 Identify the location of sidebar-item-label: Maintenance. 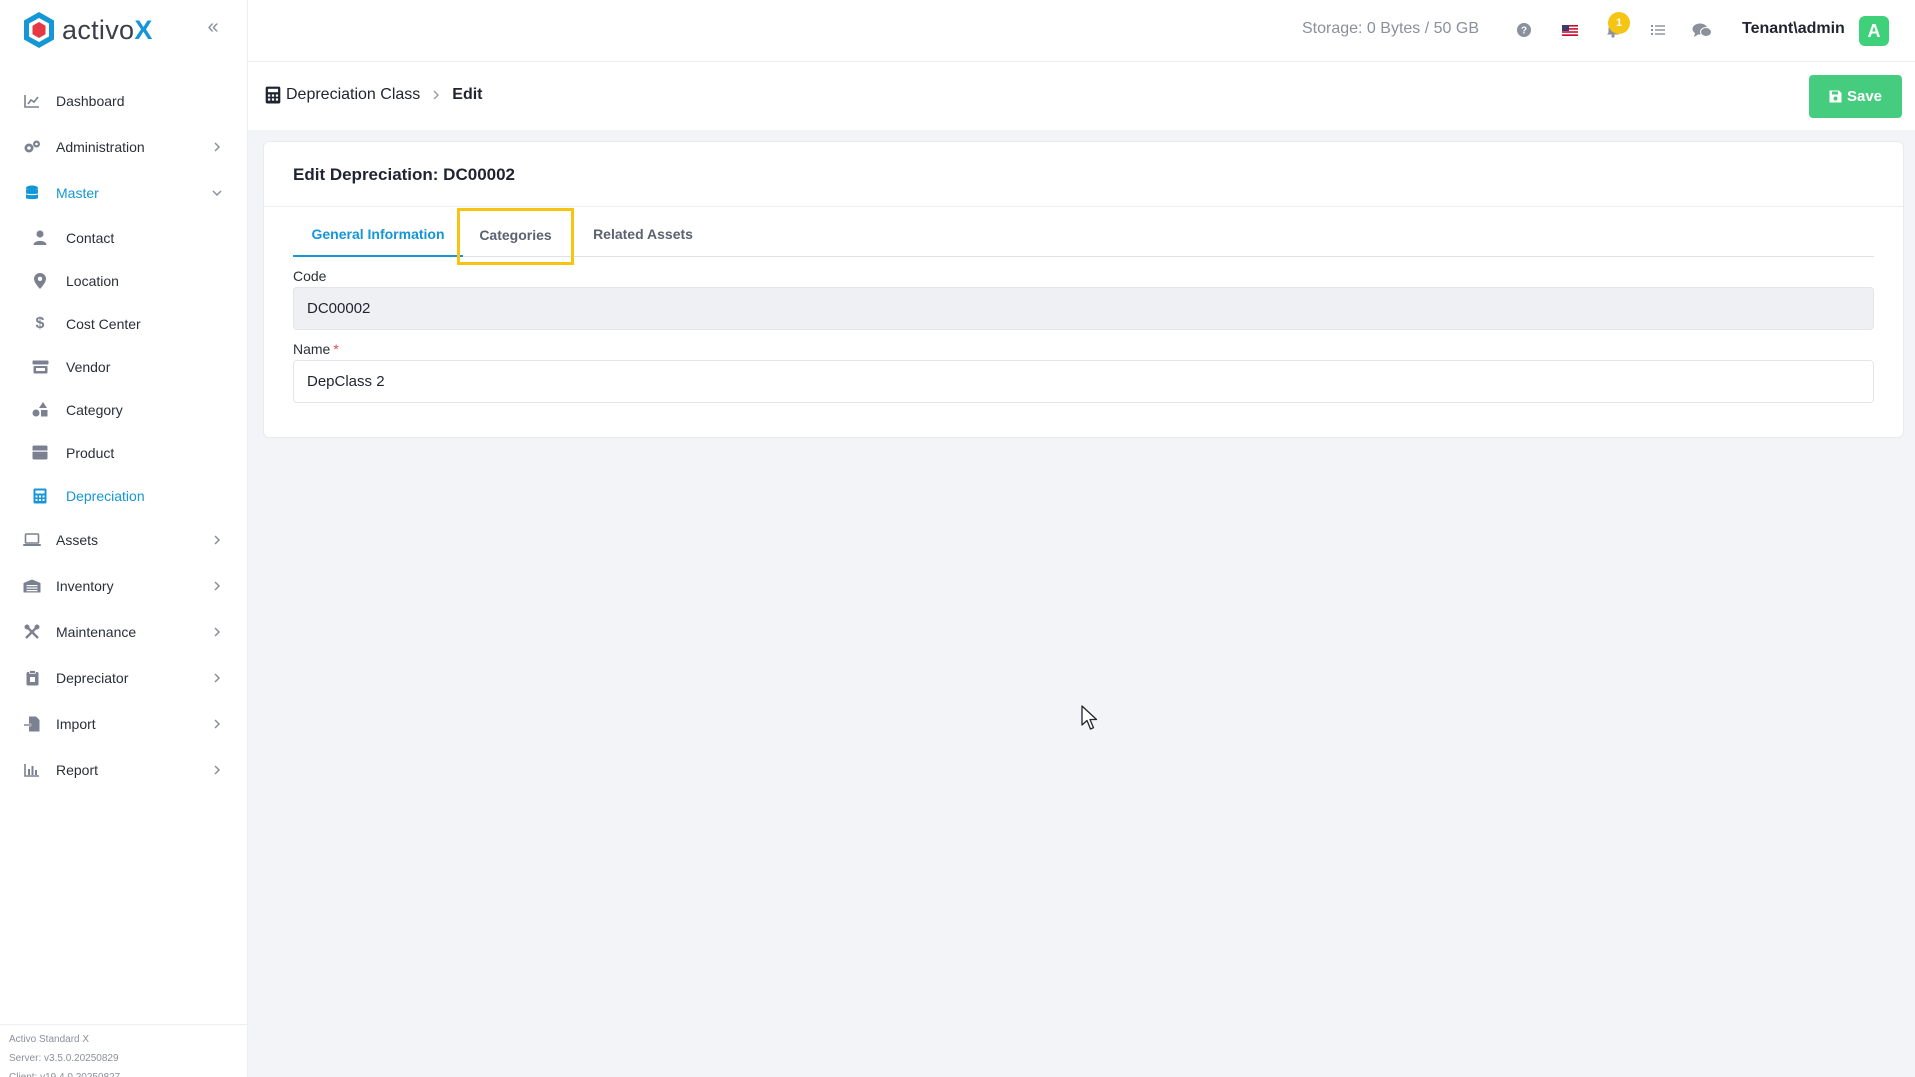
(96, 632).